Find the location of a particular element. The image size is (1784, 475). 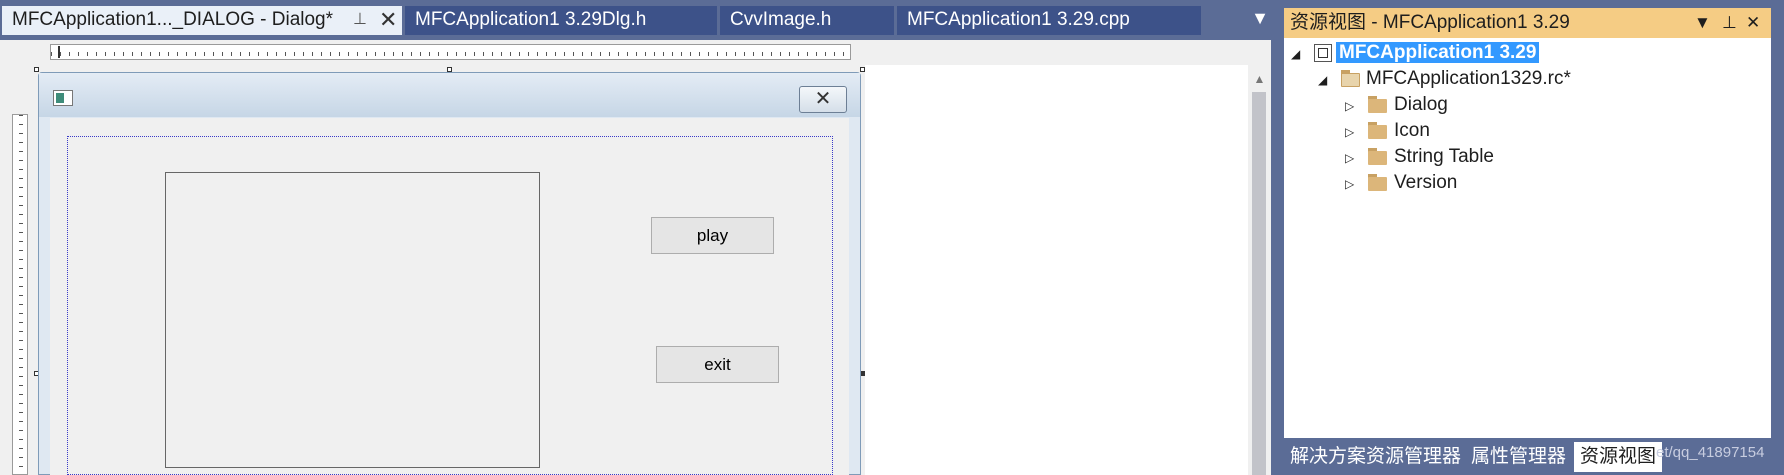

tab-label: MFCApplication1 3.29.cpp is located at coordinates (1018, 19).